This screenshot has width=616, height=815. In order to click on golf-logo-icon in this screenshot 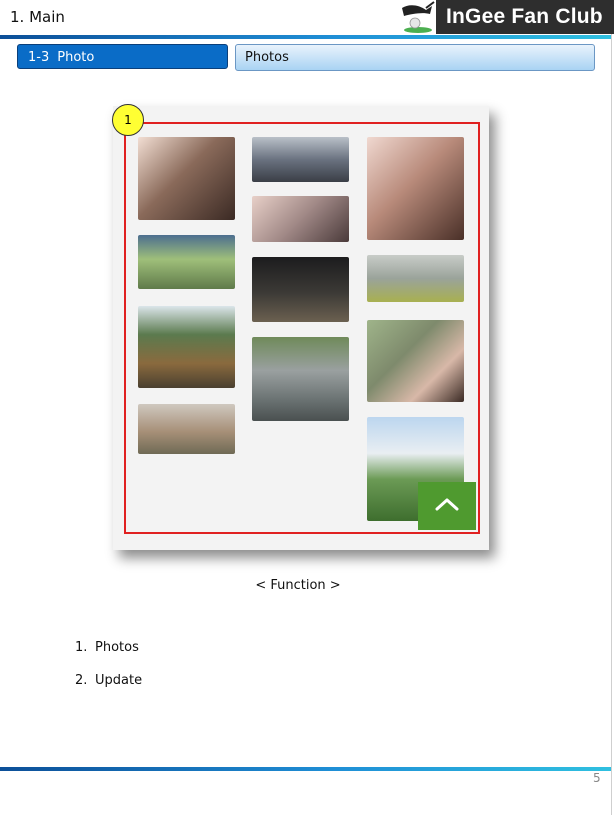, I will do `click(416, 17)`.